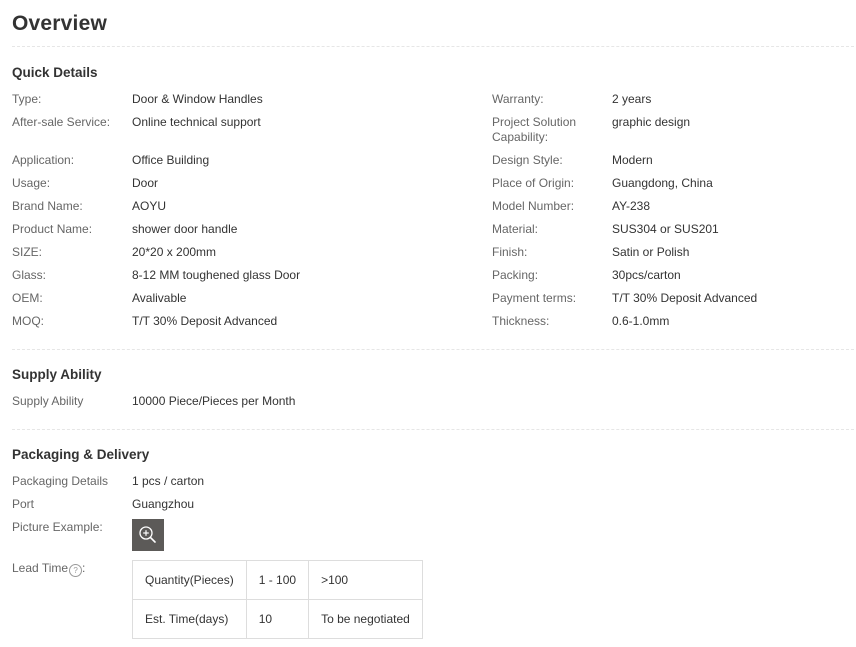 The width and height of the screenshot is (856, 647). What do you see at coordinates (27, 298) in the screenshot?
I see `detail-label: OEM:` at bounding box center [27, 298].